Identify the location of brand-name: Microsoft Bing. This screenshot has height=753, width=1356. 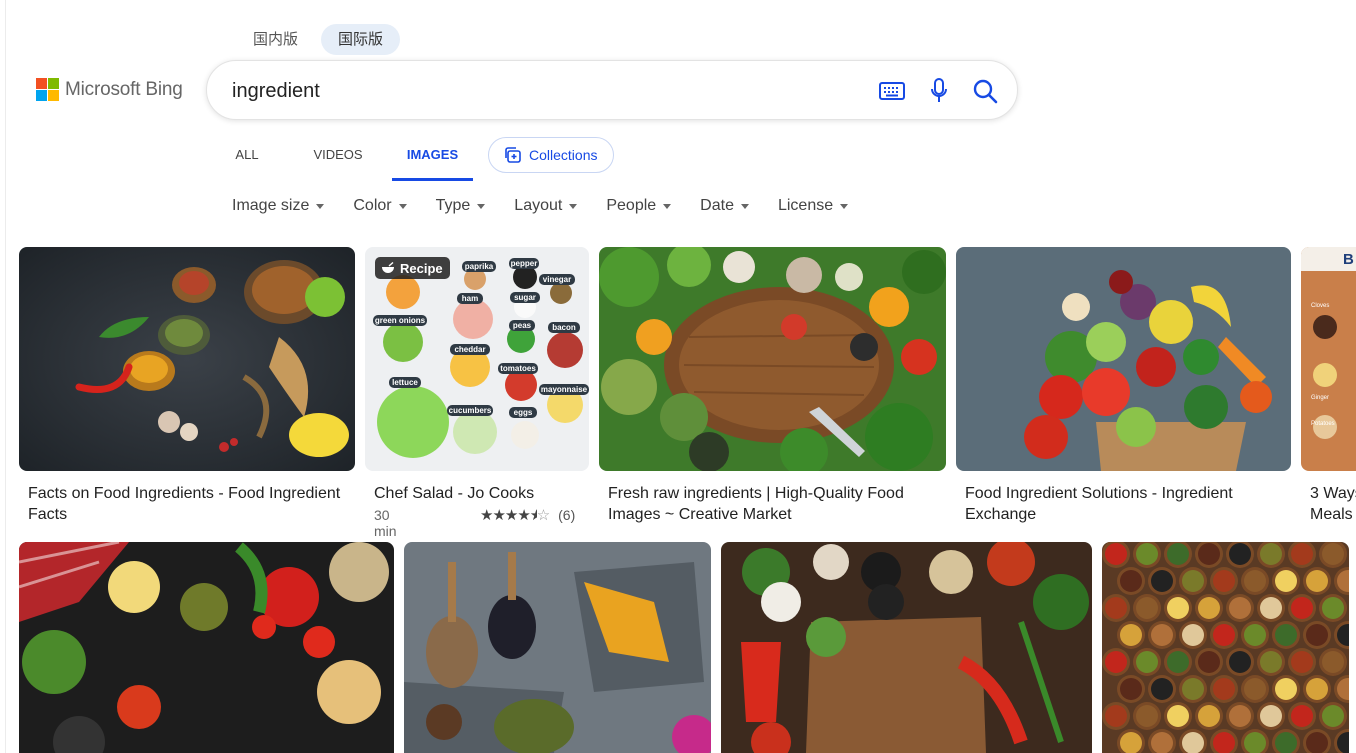
(124, 89).